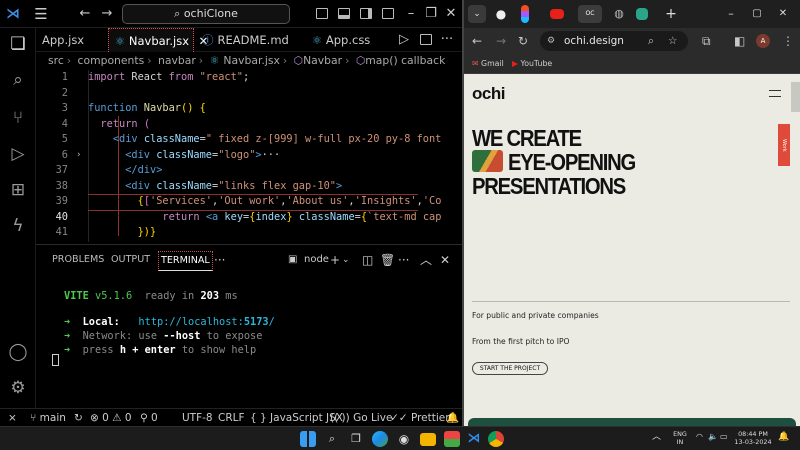 The image size is (800, 450). I want to click on encoding-indicator: UTF-8, so click(197, 418).